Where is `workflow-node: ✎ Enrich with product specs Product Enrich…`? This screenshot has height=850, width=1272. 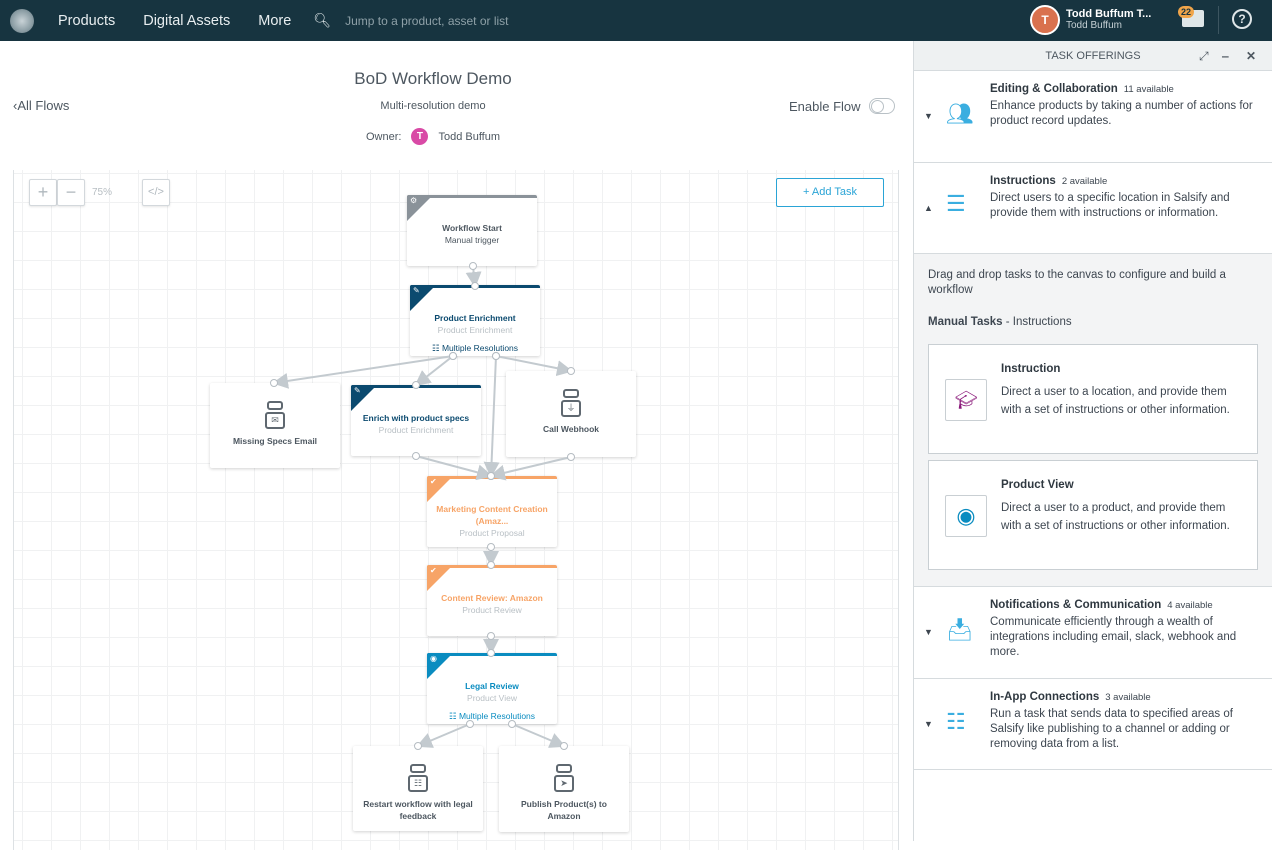
workflow-node: ✎ Enrich with product specs Product Enrich… is located at coordinates (416, 420).